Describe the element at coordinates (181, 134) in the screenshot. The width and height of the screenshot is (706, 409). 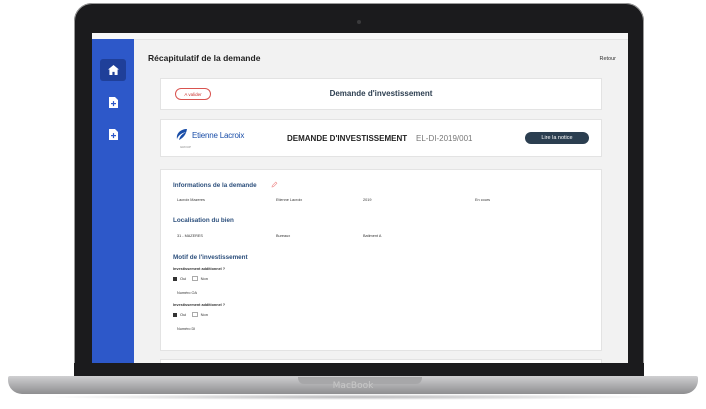
I see `logo-swoosh-icon` at that location.